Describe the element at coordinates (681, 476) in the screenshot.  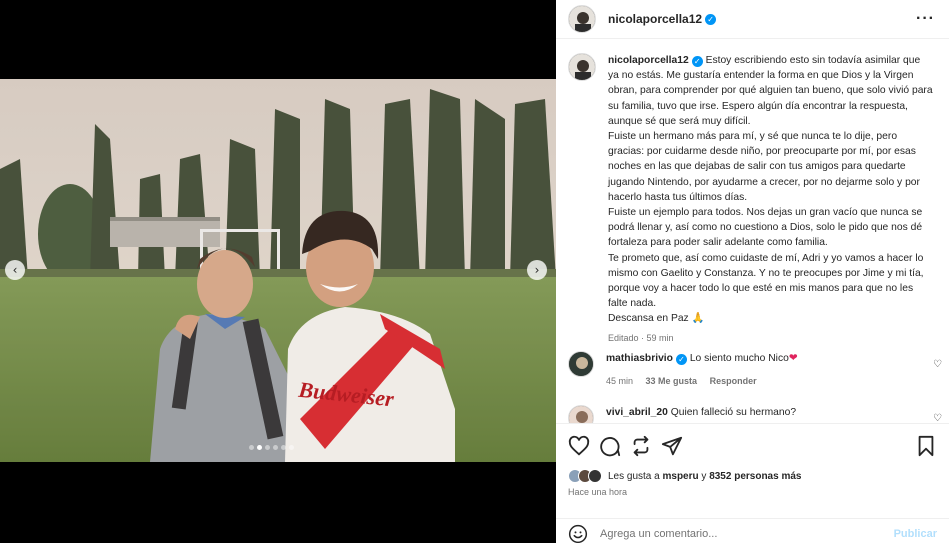
I see `likes-user: msperu` at that location.